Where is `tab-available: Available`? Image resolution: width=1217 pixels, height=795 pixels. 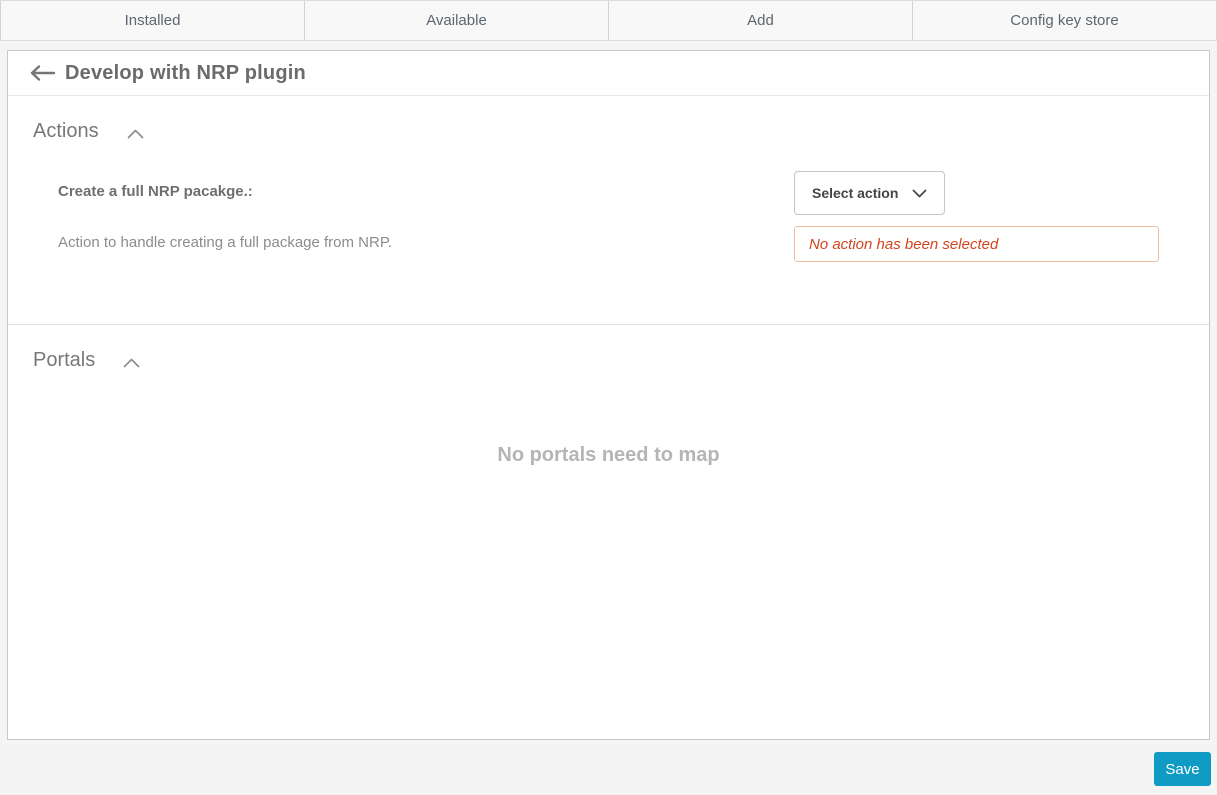 tab-available: Available is located at coordinates (457, 20).